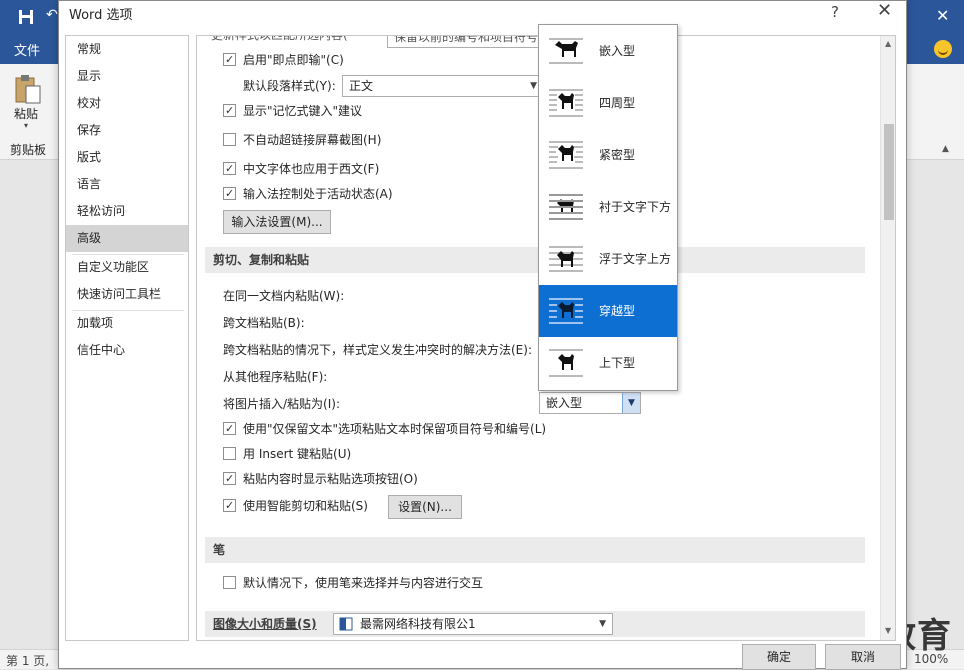 The height and width of the screenshot is (670, 964). Describe the element at coordinates (127, 323) in the screenshot. I see `nav-item-addins: 加载项` at that location.